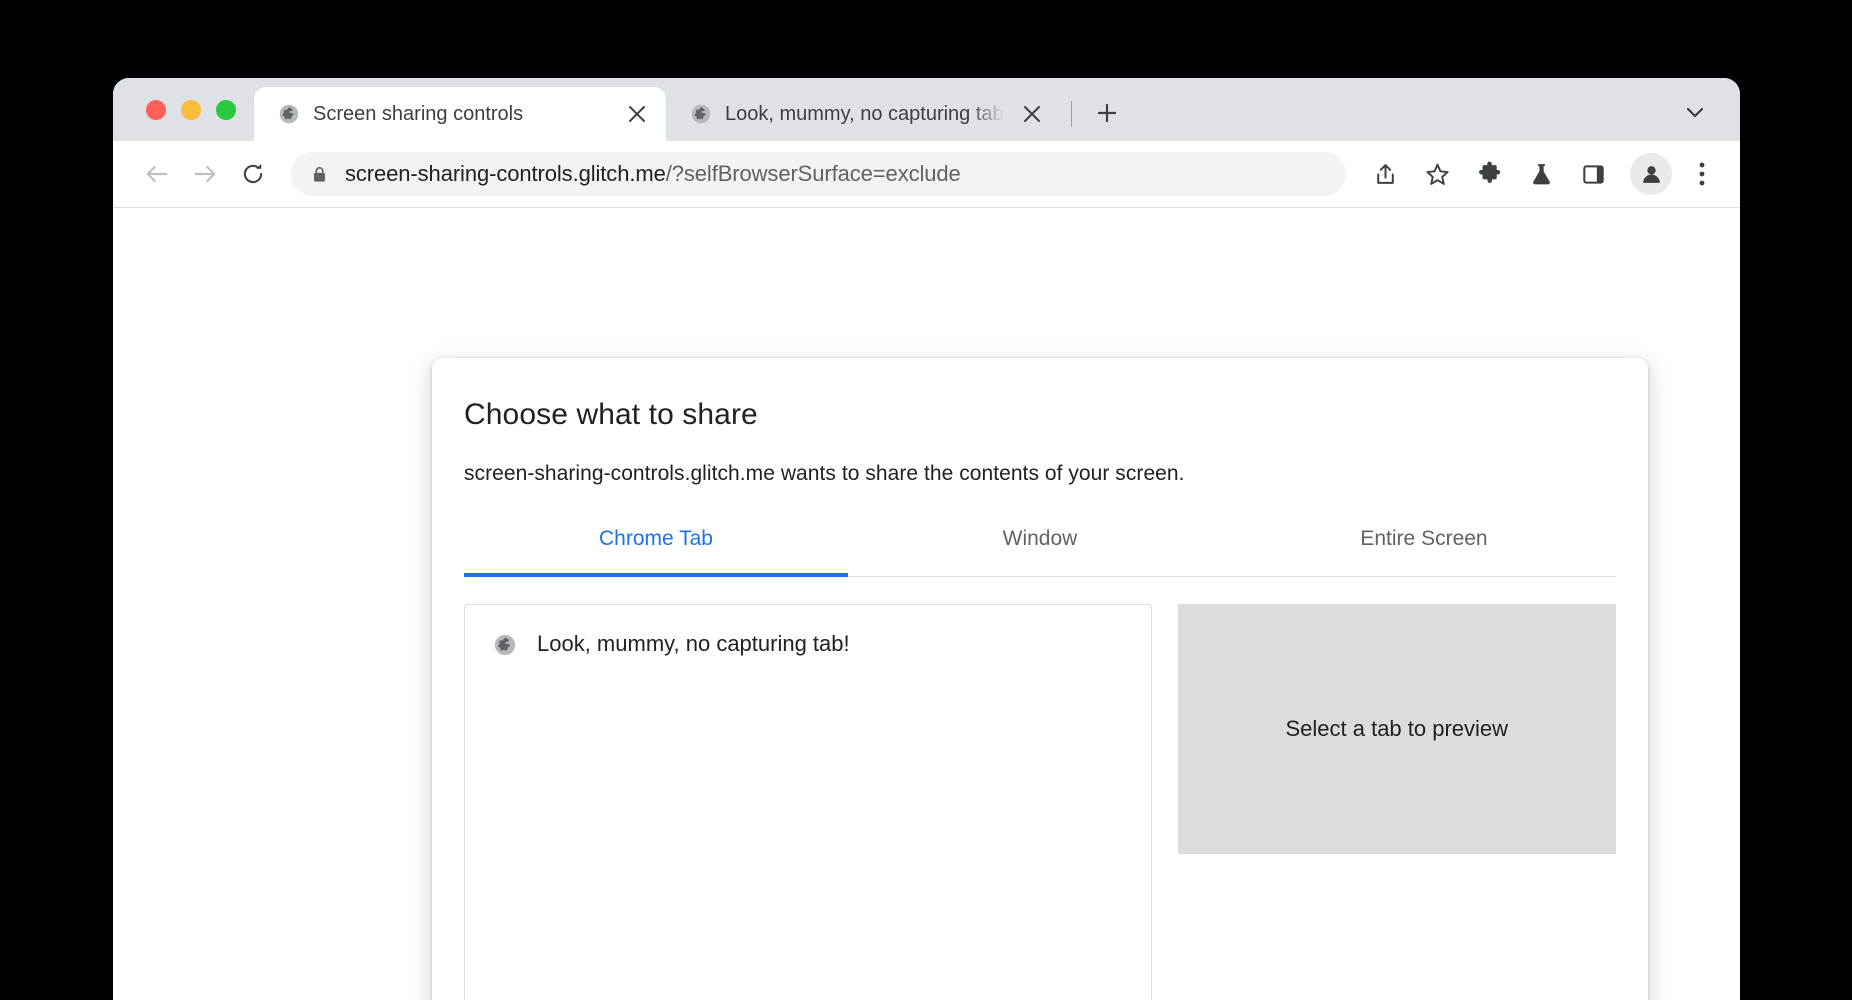 The height and width of the screenshot is (1000, 1852). I want to click on dialog-tab-entire-screen: Entire Screen, so click(1424, 546).